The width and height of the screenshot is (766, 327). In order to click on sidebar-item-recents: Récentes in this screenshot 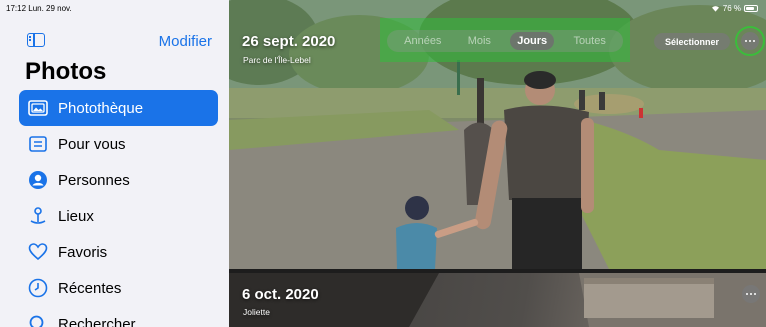, I will do `click(118, 288)`.